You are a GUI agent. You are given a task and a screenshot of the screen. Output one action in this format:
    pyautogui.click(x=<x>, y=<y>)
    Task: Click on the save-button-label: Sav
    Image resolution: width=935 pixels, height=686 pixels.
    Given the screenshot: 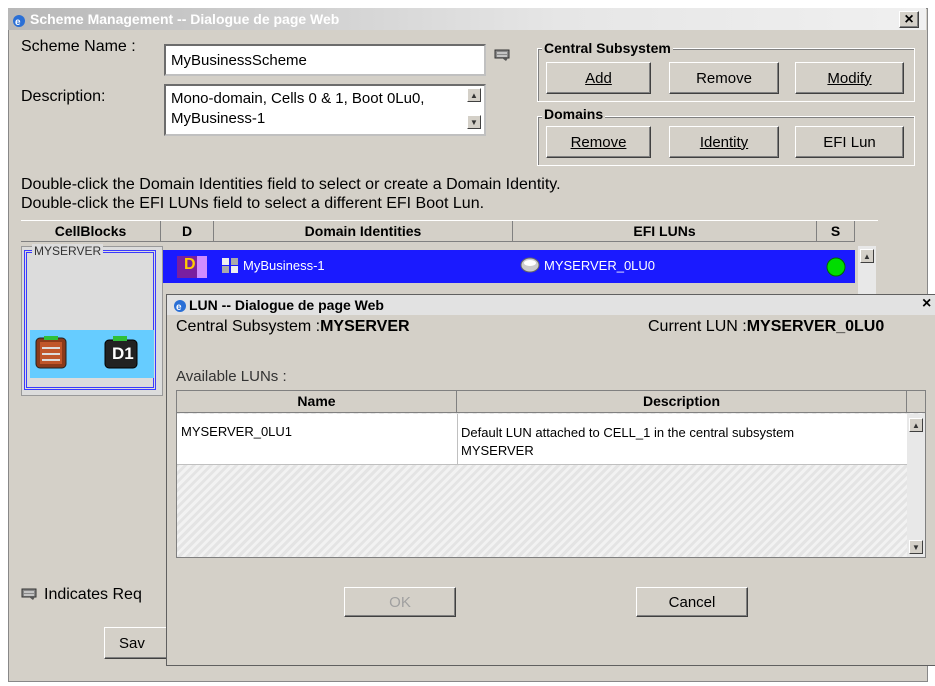 What is the action you would take?
    pyautogui.click(x=132, y=643)
    